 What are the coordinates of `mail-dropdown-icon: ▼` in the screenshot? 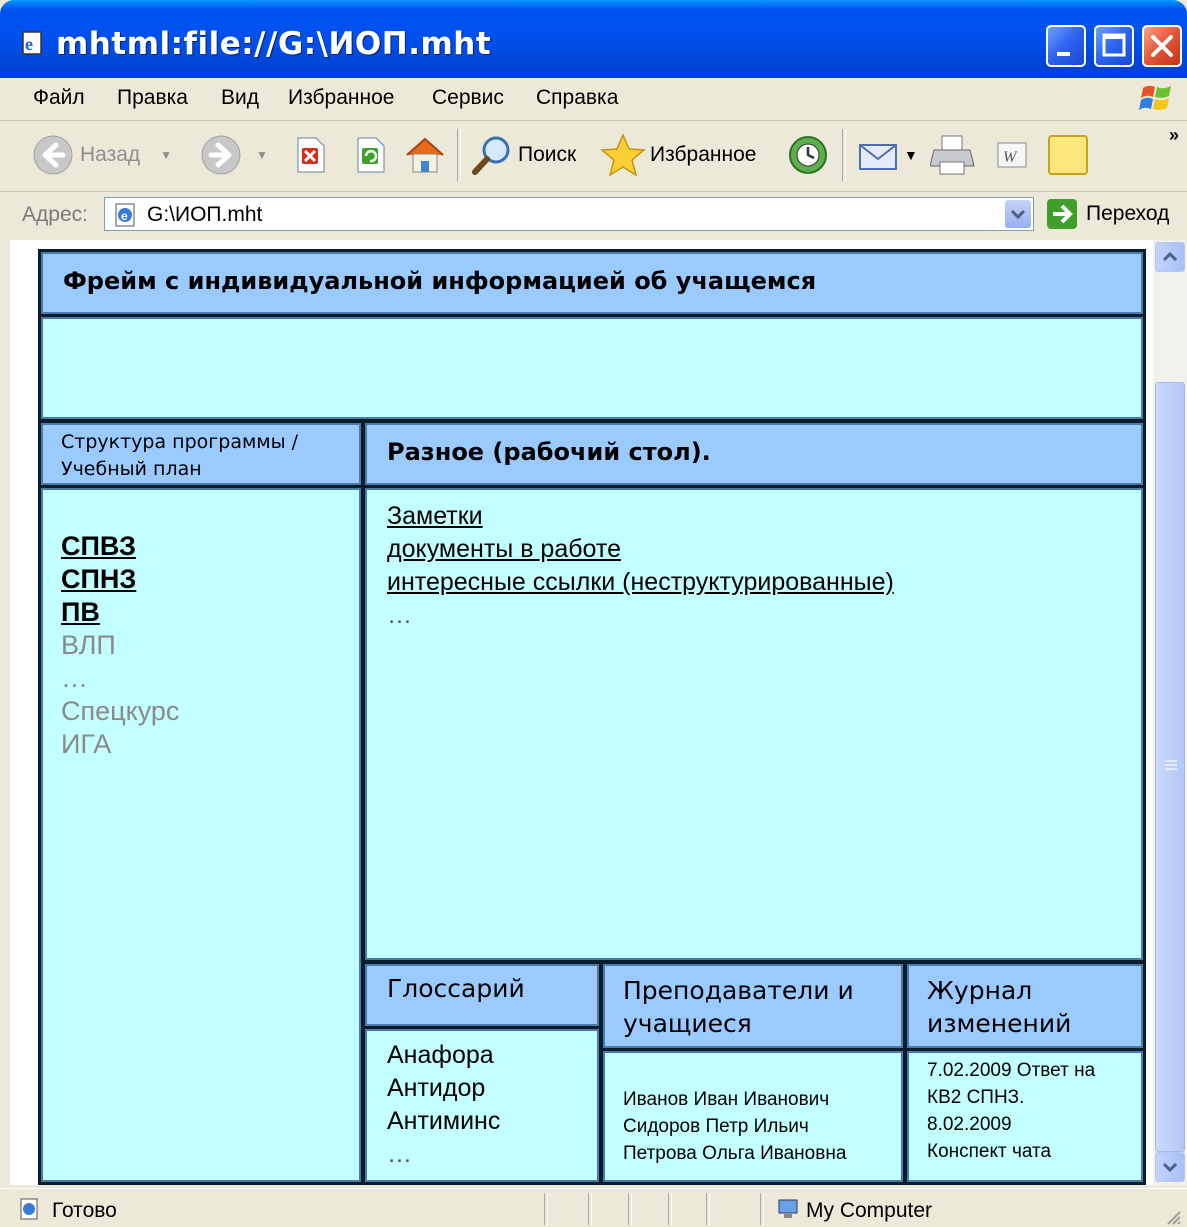 It's located at (911, 155).